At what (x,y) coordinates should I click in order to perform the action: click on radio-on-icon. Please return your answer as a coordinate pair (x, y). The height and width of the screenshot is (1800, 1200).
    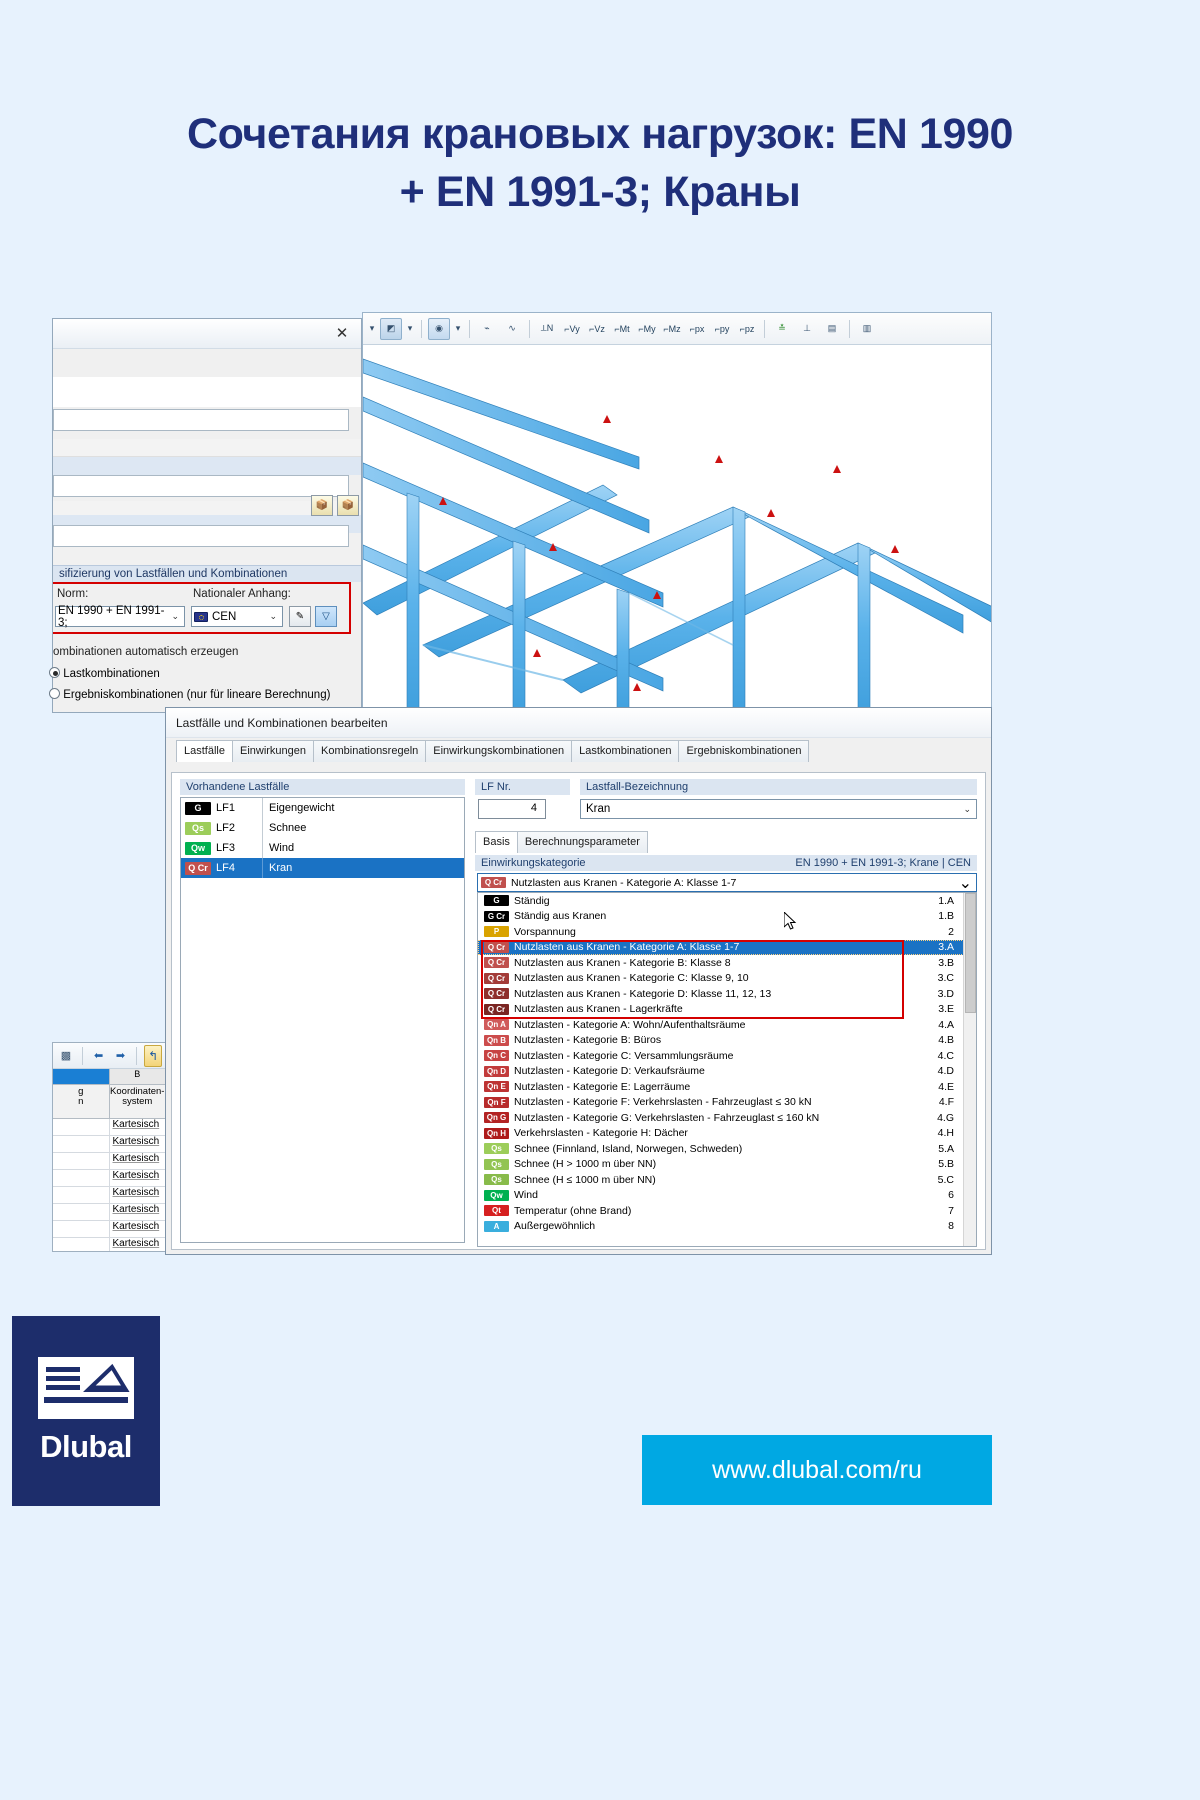
    Looking at the image, I should click on (54, 672).